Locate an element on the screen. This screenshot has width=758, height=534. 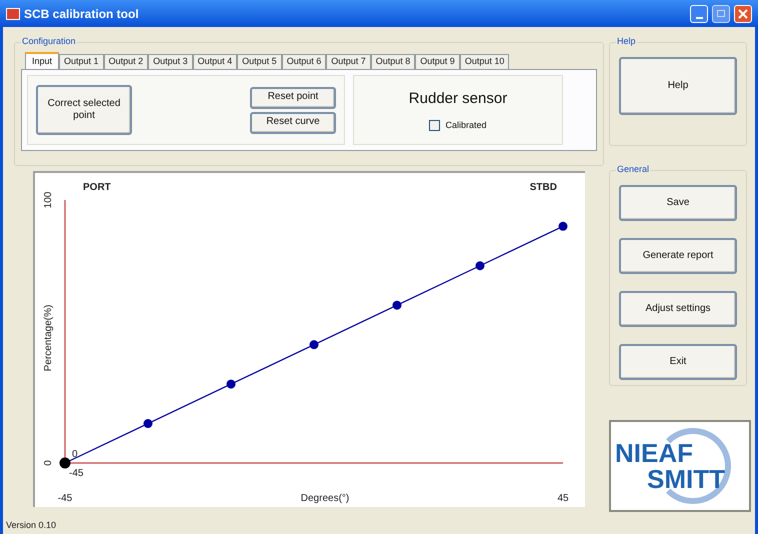
general-button: Generate report is located at coordinates (678, 256).